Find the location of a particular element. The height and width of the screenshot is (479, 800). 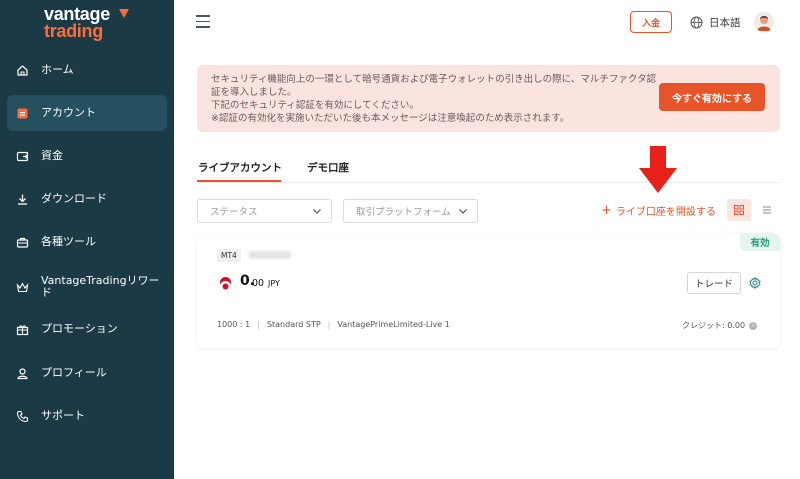

home-icon is located at coordinates (22, 70).